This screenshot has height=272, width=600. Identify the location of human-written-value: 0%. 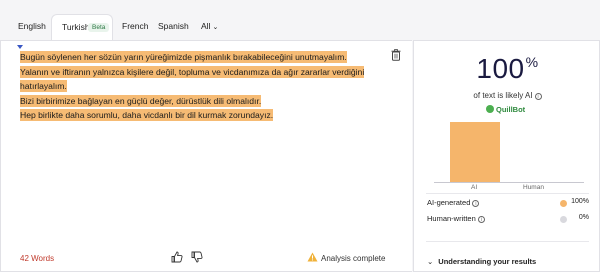
(583, 217).